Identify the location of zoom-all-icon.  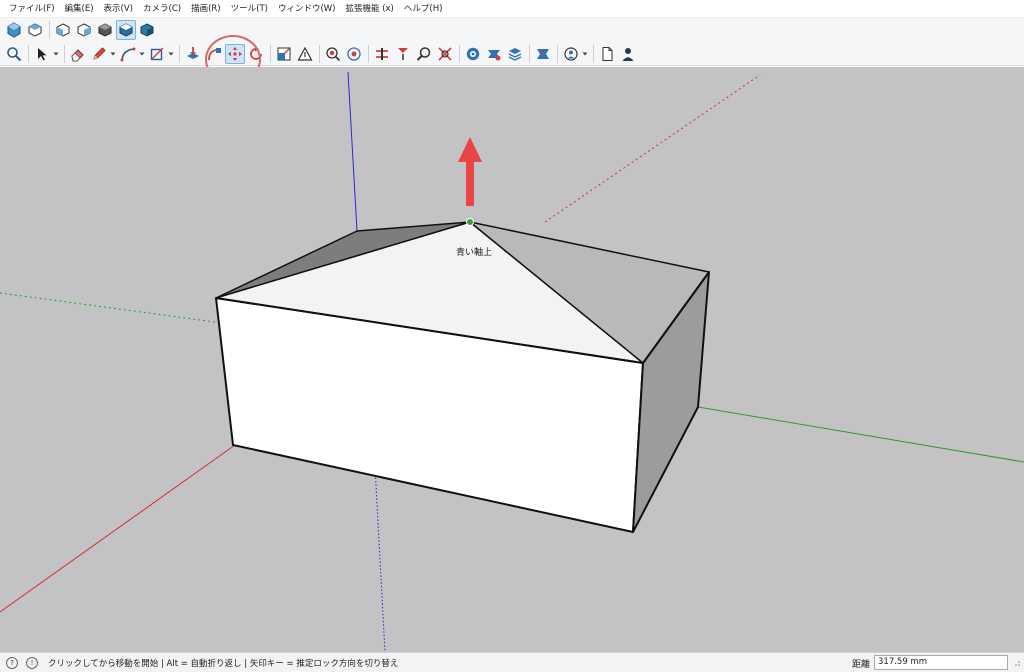
(445, 54).